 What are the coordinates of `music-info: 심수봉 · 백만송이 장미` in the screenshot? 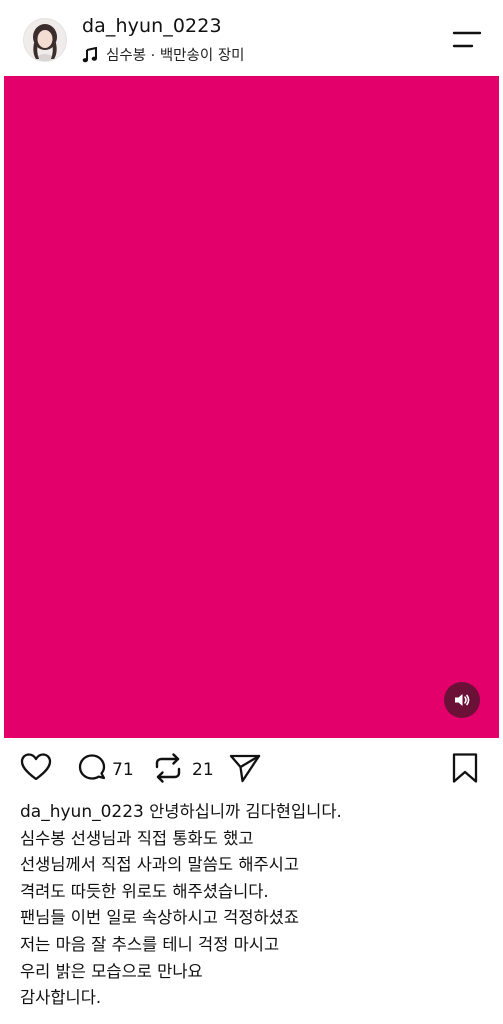 It's located at (163, 54).